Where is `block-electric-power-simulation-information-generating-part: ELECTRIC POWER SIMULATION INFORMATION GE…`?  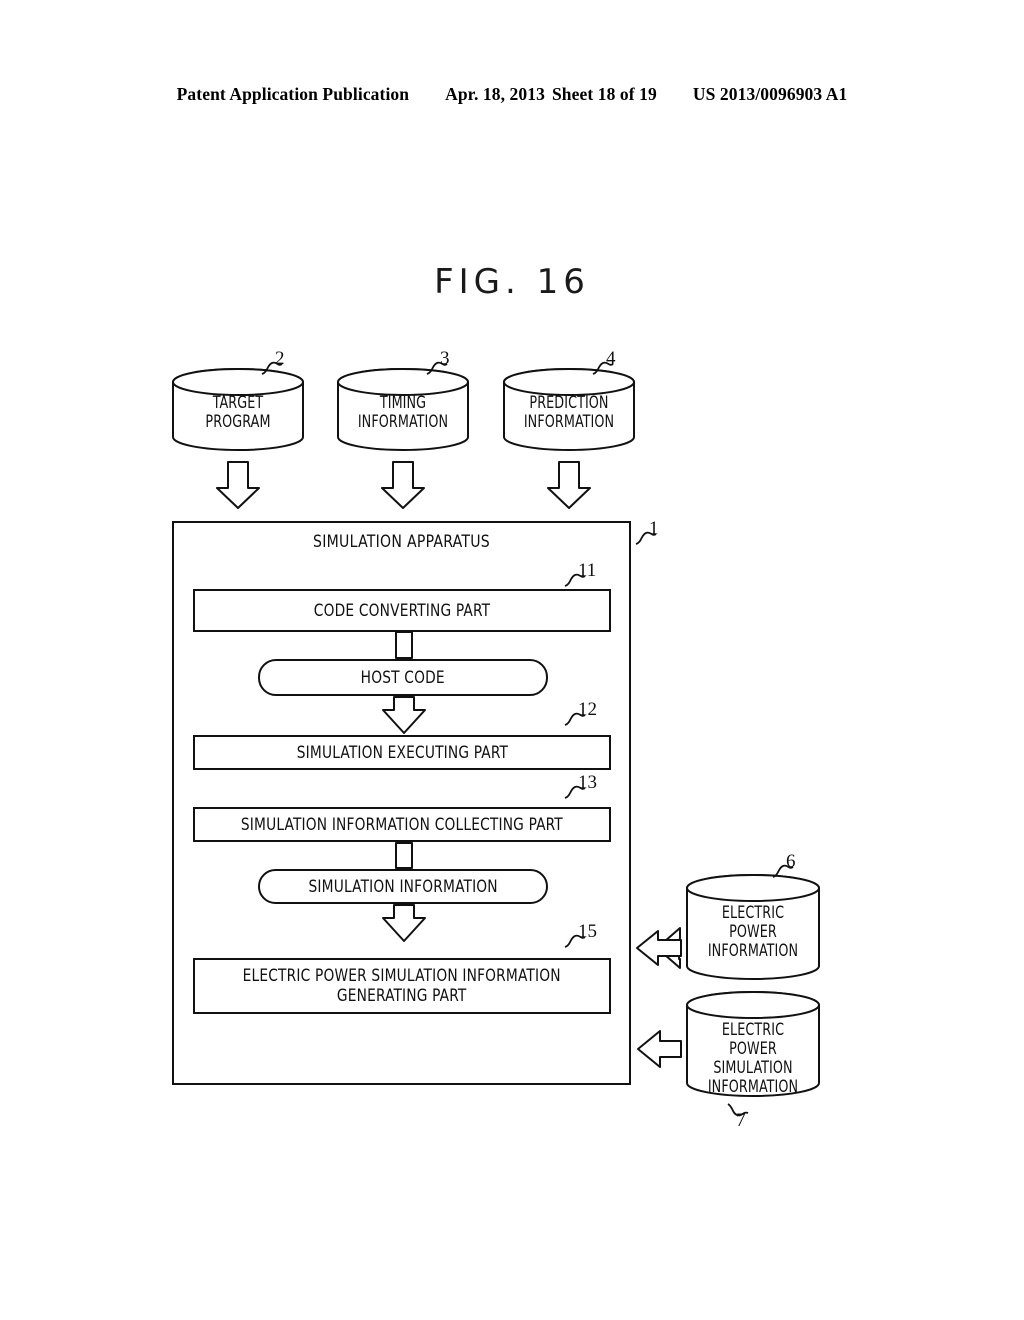 block-electric-power-simulation-information-generating-part: ELECTRIC POWER SIMULATION INFORMATION GE… is located at coordinates (402, 986).